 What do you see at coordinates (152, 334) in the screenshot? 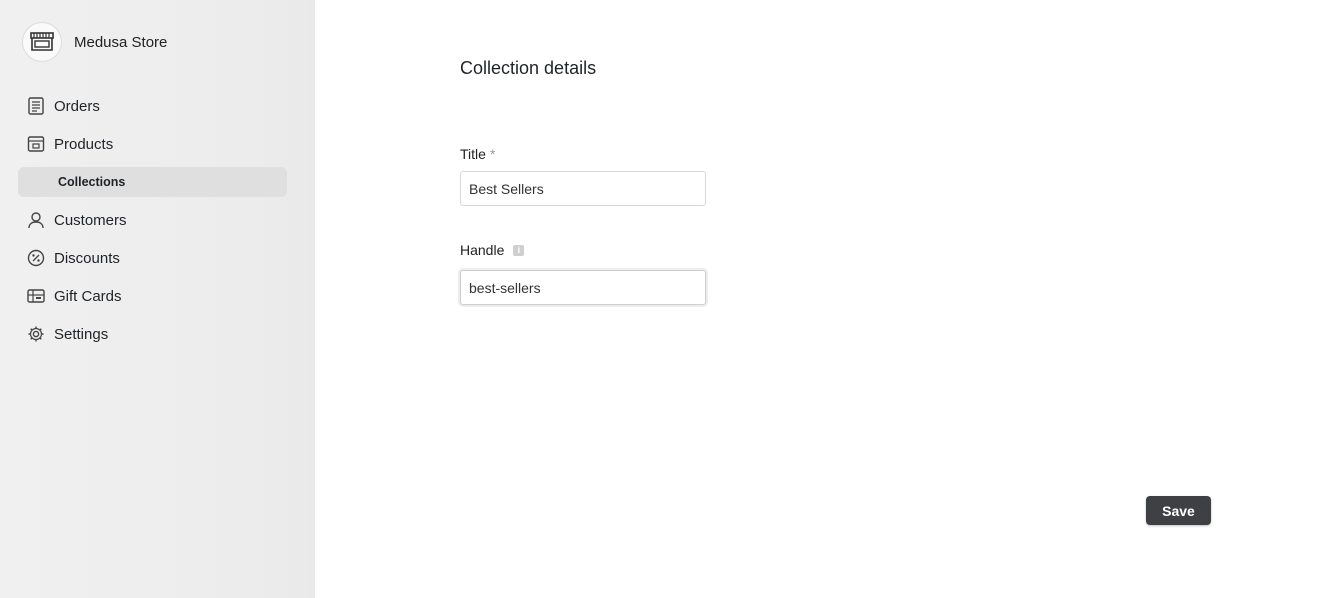
I see `sidebar-item-settings: Settings` at bounding box center [152, 334].